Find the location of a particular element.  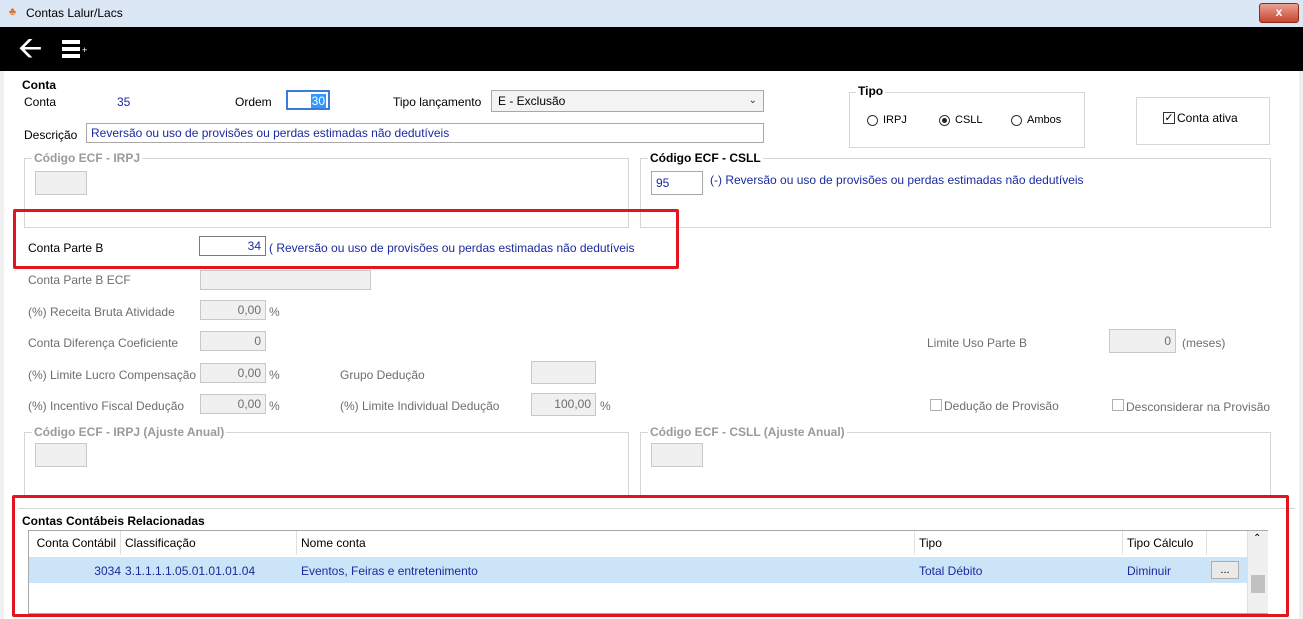

incentivo-input: 0,00 is located at coordinates (233, 404).